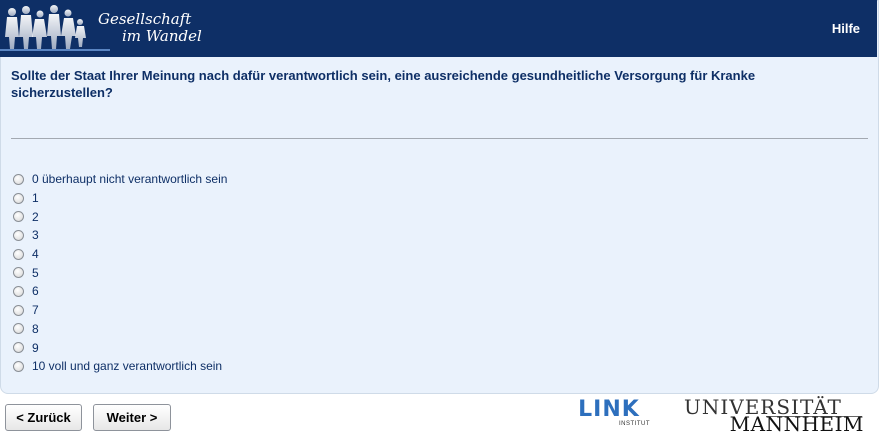 The image size is (879, 436). What do you see at coordinates (55, 28) in the screenshot?
I see `people-silhouettes-icon` at bounding box center [55, 28].